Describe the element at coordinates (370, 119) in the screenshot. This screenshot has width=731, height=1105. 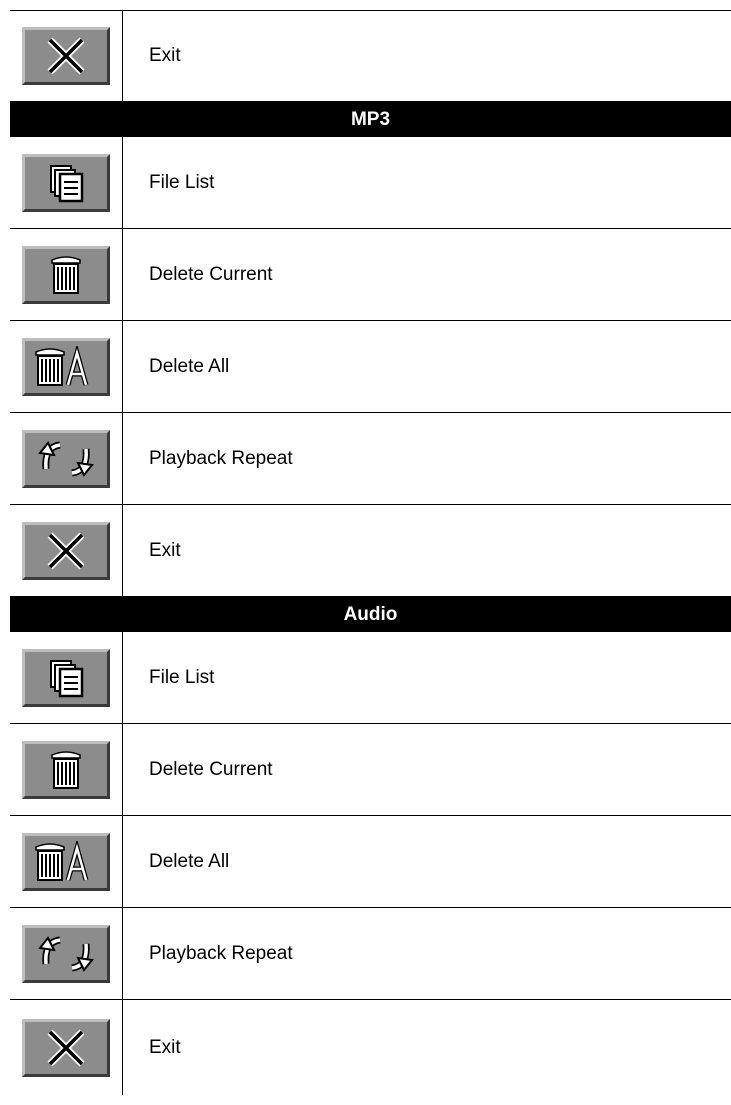
I see `section-header: MP3` at that location.